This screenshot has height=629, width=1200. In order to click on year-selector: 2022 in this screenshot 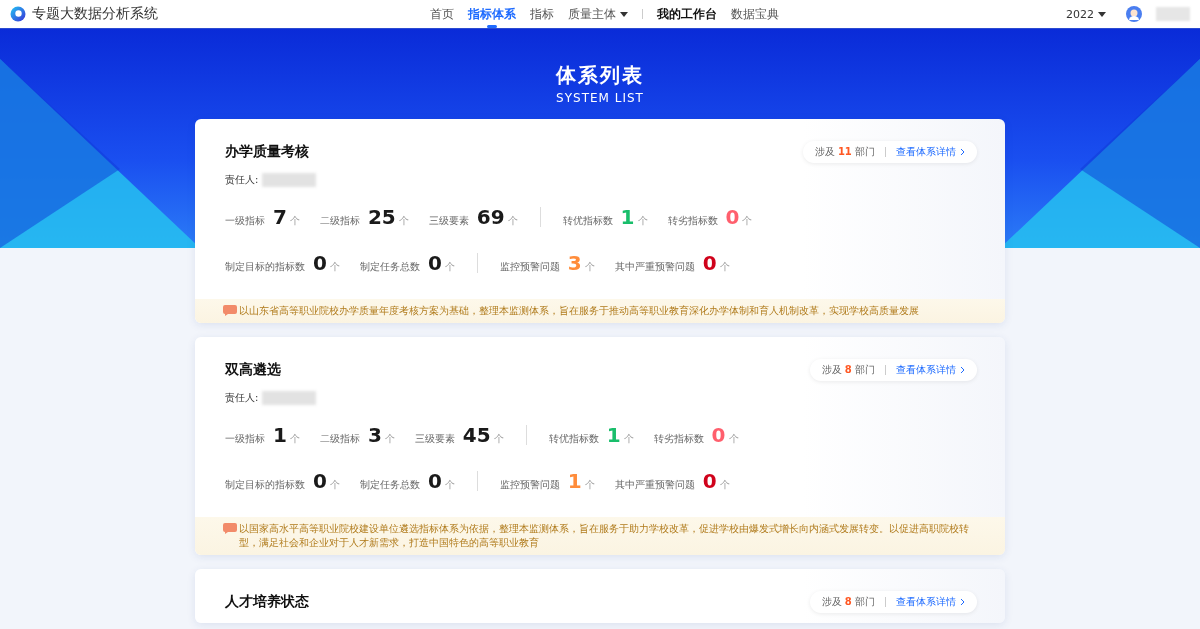, I will do `click(1086, 14)`.